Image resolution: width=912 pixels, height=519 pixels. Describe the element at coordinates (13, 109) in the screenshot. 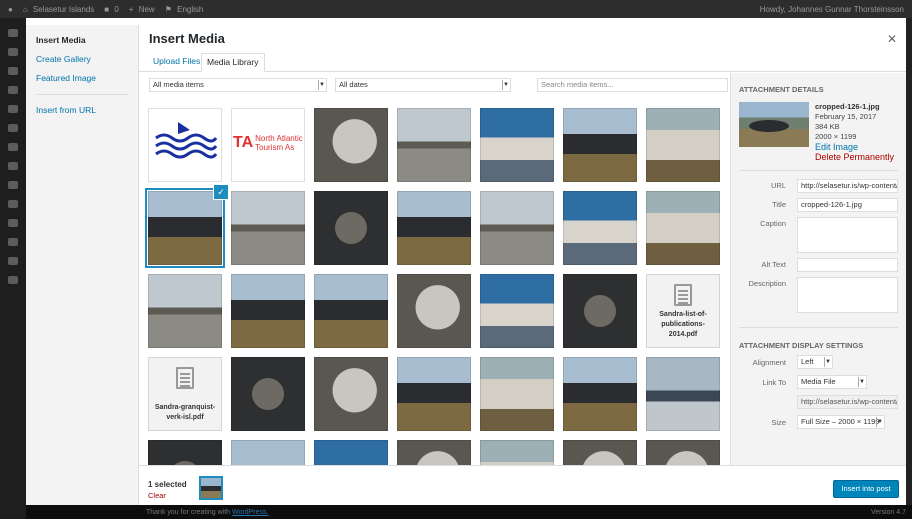

I see `pages-icon` at that location.